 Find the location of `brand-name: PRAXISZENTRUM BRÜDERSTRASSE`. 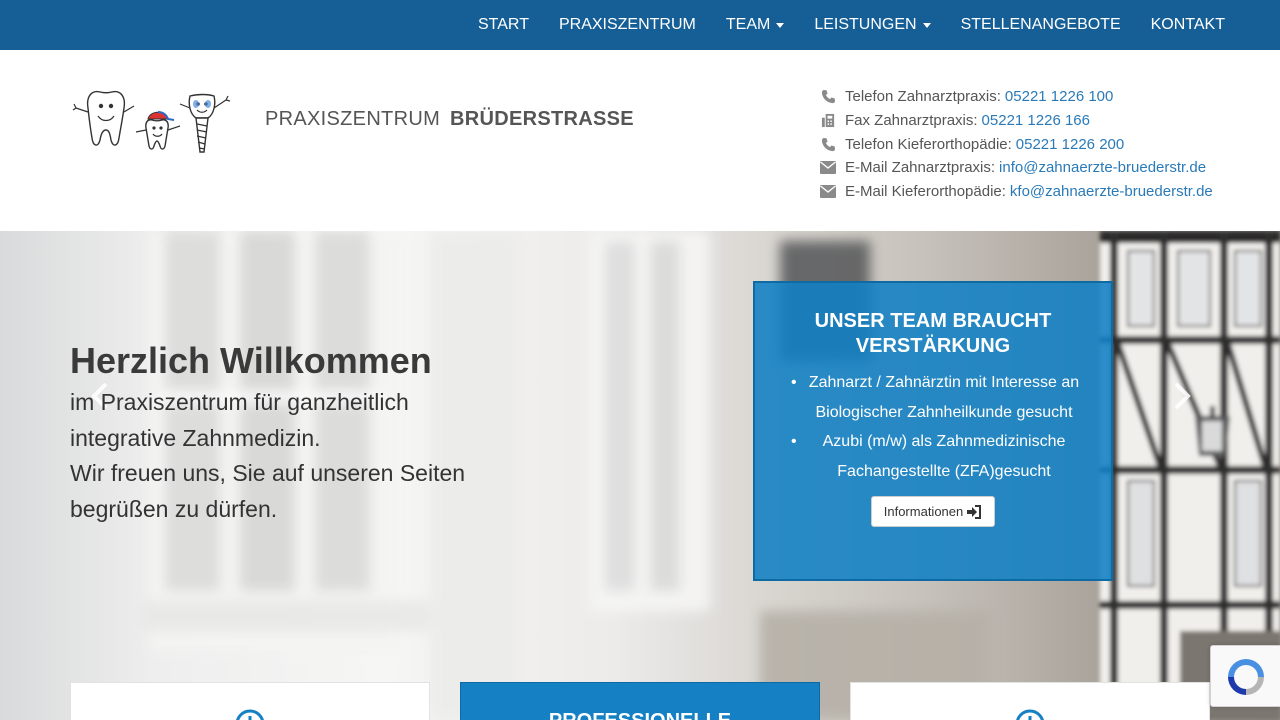

brand-name: PRAXISZENTRUM BRÜDERSTRASSE is located at coordinates (449, 119).